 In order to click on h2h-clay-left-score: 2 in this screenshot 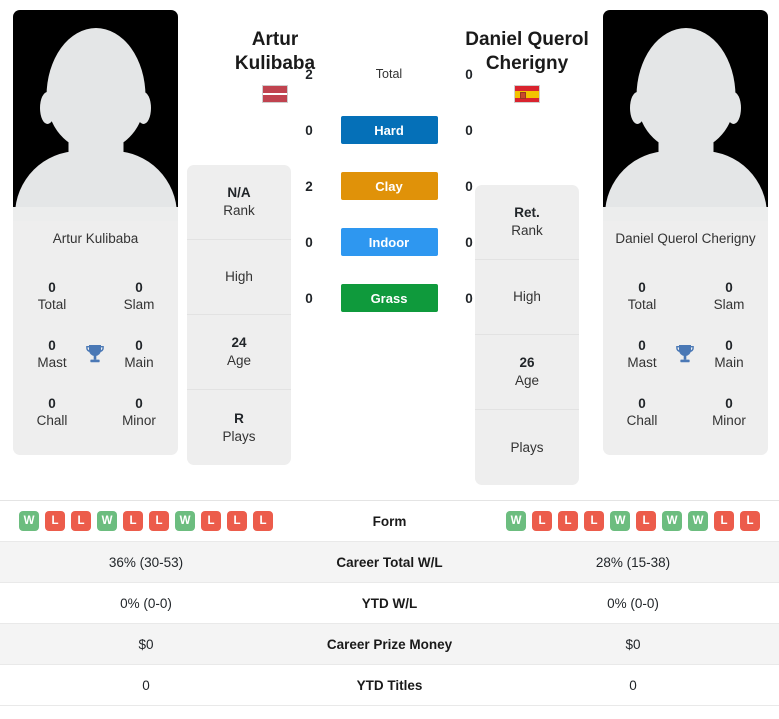, I will do `click(309, 186)`.